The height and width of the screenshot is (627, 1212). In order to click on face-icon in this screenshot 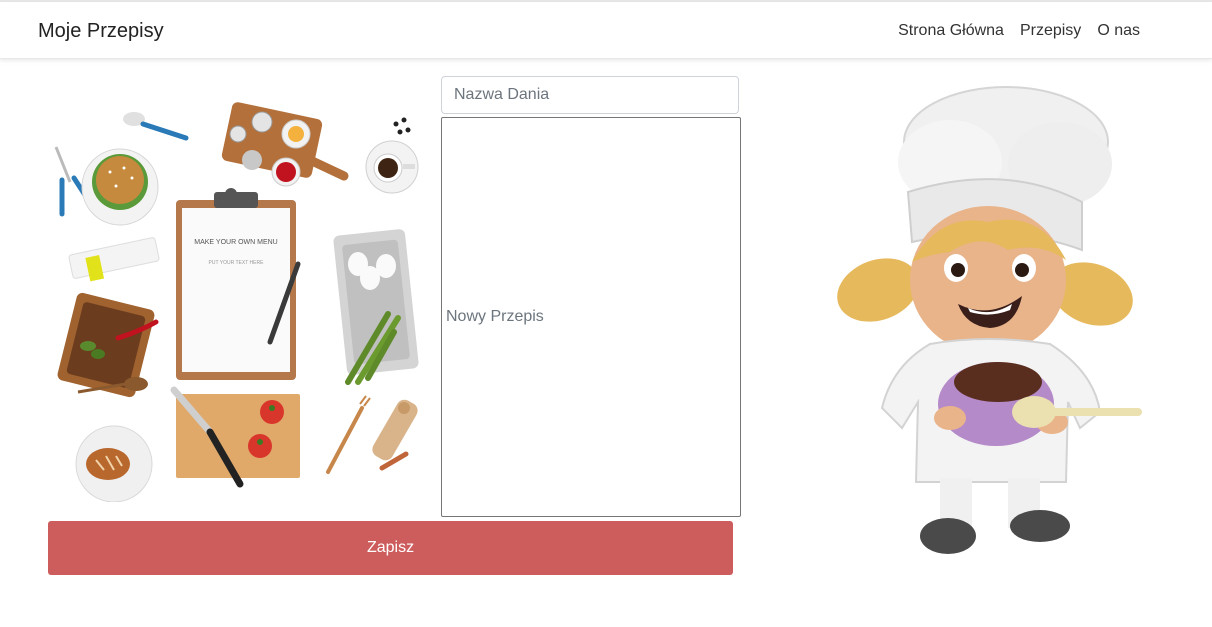, I will do `click(988, 280)`.